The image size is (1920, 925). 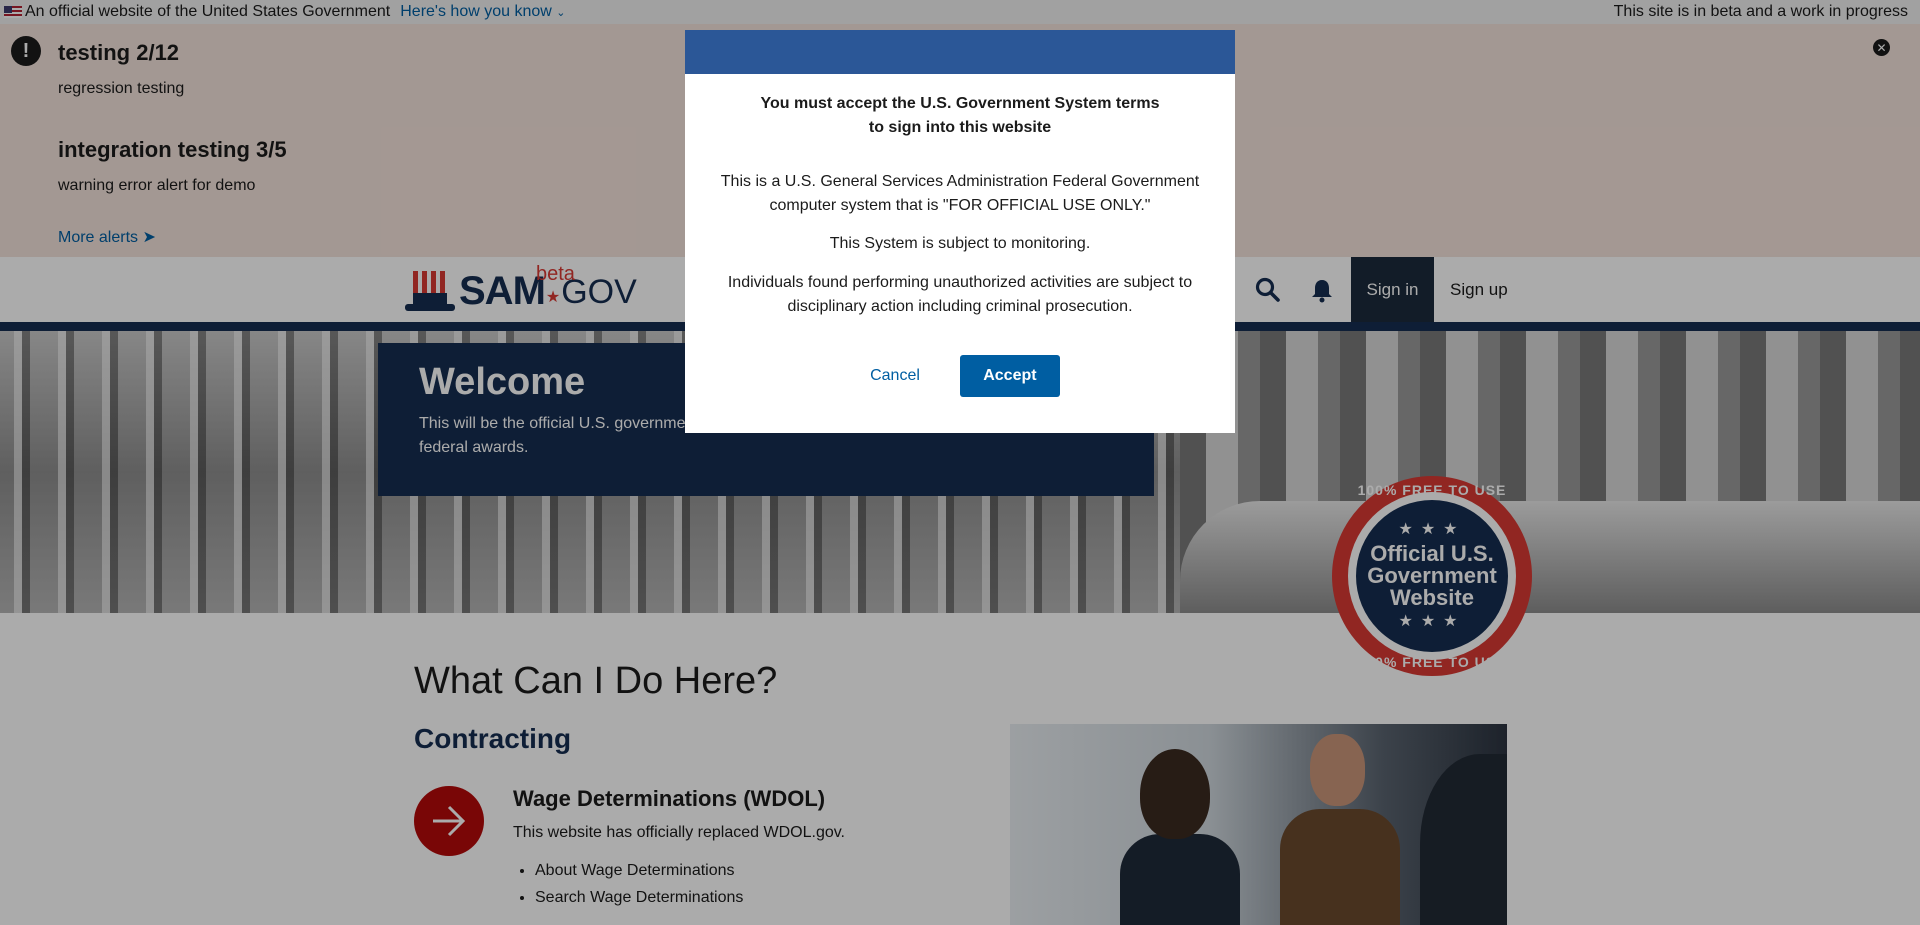 What do you see at coordinates (960, 52) in the screenshot?
I see `modal-header` at bounding box center [960, 52].